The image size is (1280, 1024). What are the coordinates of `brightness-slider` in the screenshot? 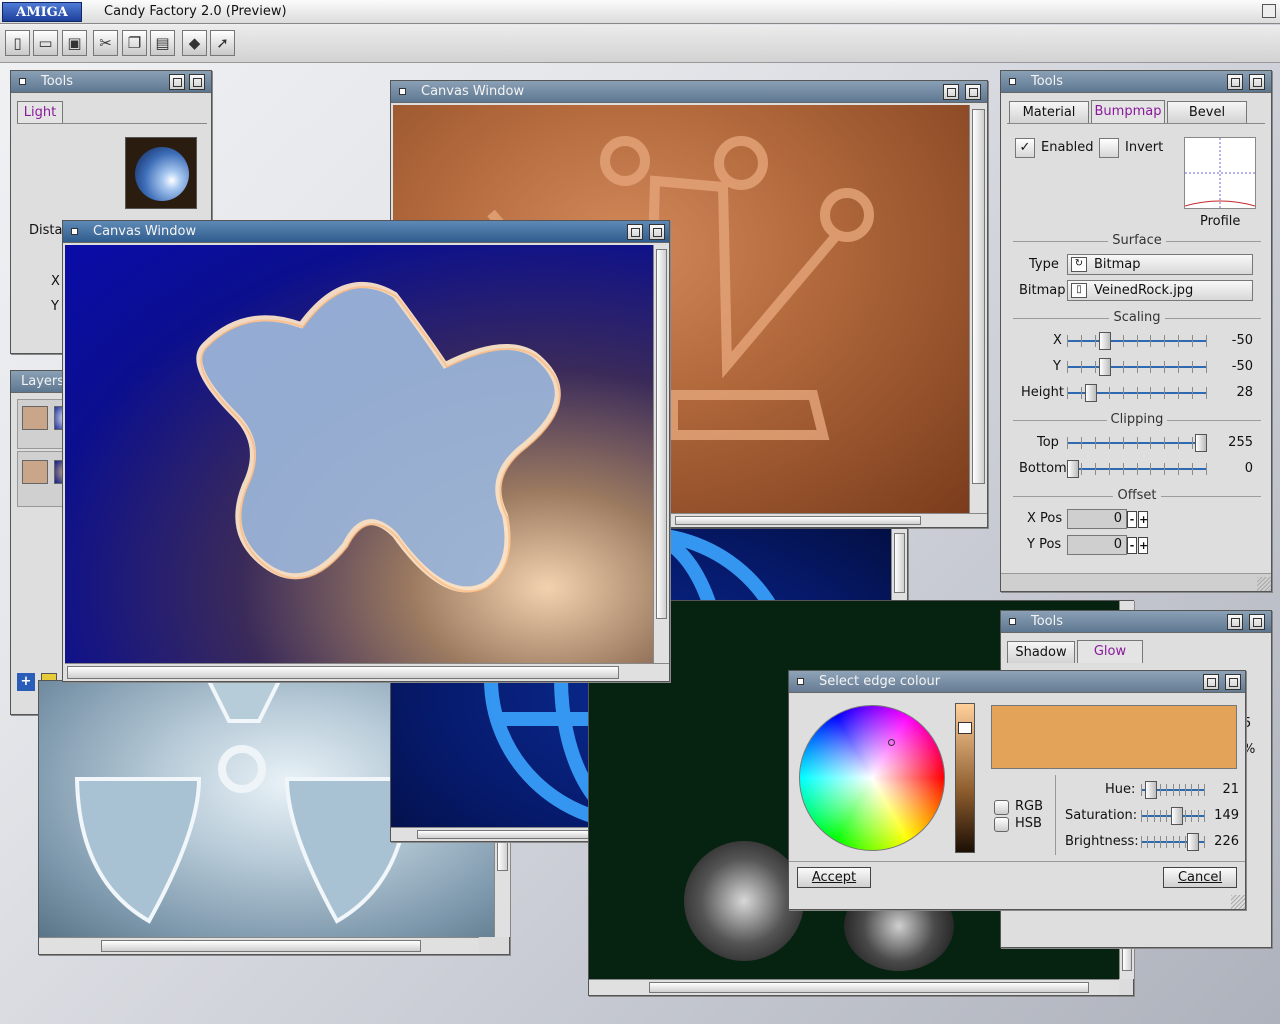 It's located at (1173, 842).